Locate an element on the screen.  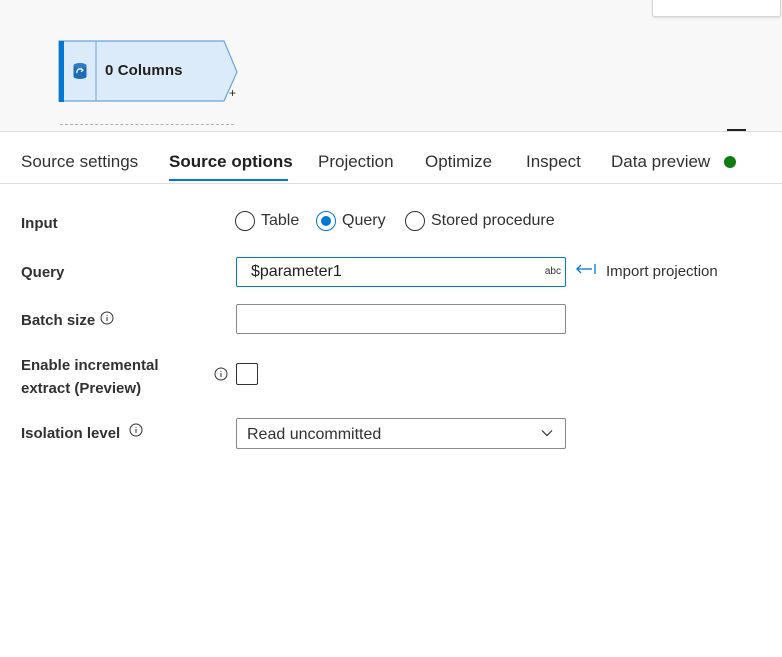
string-type-badge: abc is located at coordinates (552, 271).